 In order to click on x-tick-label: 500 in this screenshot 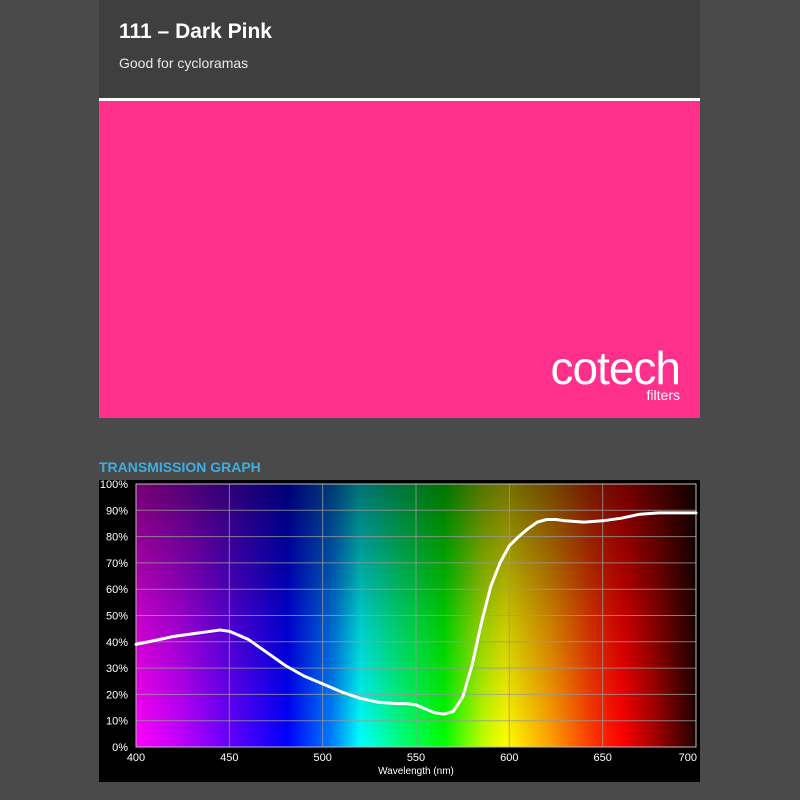, I will do `click(322, 758)`.